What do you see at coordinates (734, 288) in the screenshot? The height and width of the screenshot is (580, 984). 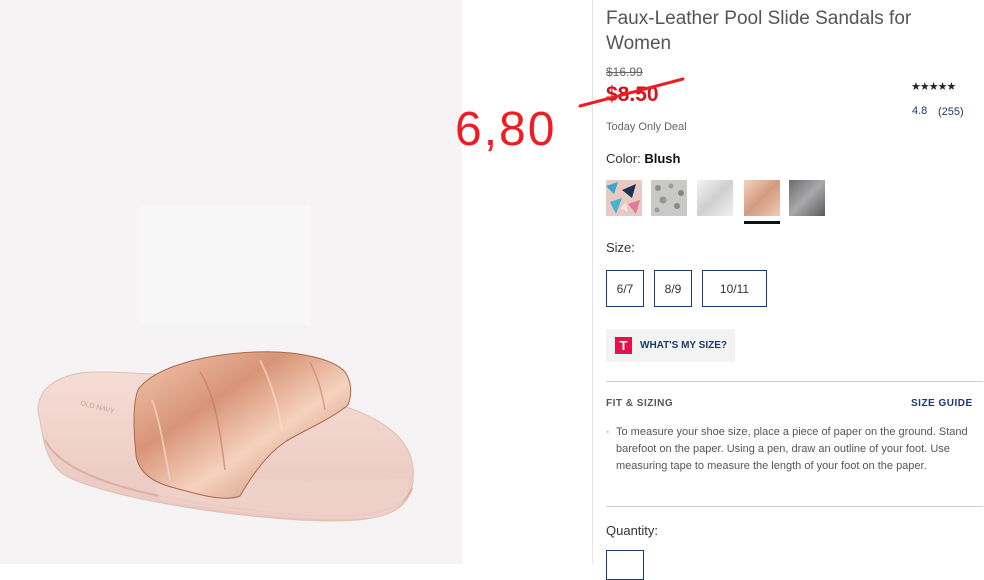 I see `size-button-10-11: 10/11` at bounding box center [734, 288].